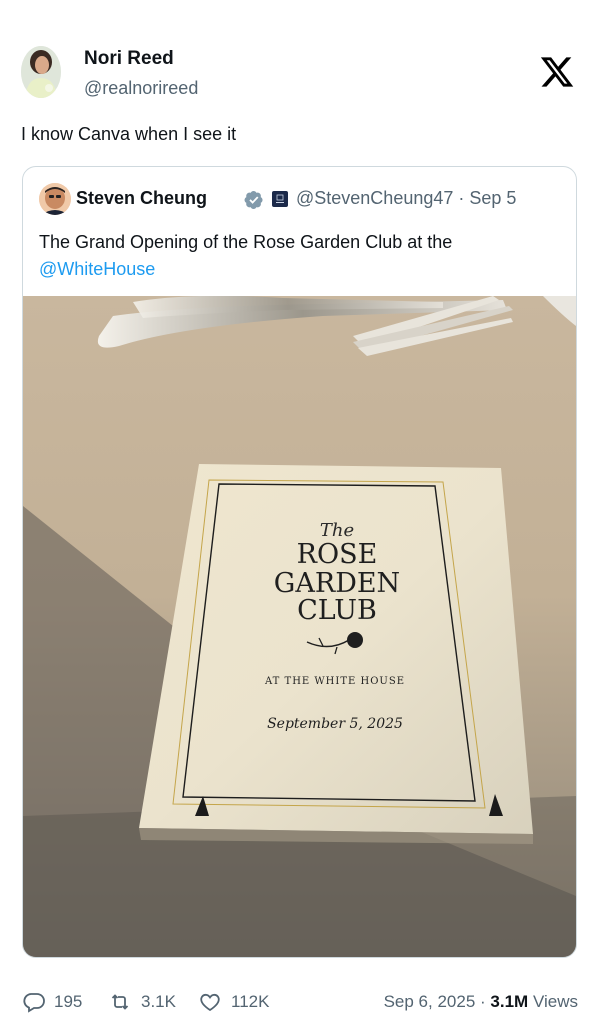  What do you see at coordinates (335, 724) in the screenshot?
I see `card-date: September 5, 2025` at bounding box center [335, 724].